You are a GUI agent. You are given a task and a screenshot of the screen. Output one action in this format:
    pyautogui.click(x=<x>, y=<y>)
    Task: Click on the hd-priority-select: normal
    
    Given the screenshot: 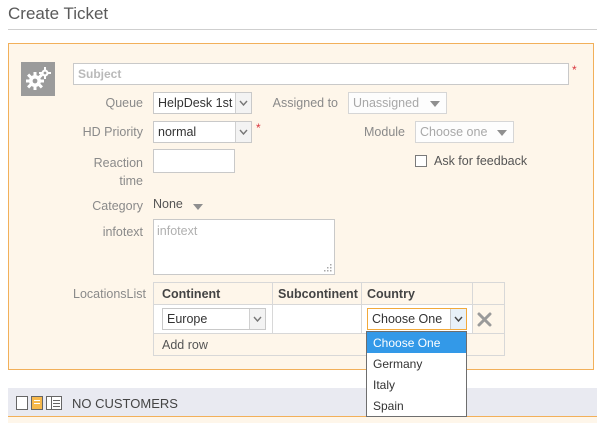 What is the action you would take?
    pyautogui.click(x=202, y=132)
    